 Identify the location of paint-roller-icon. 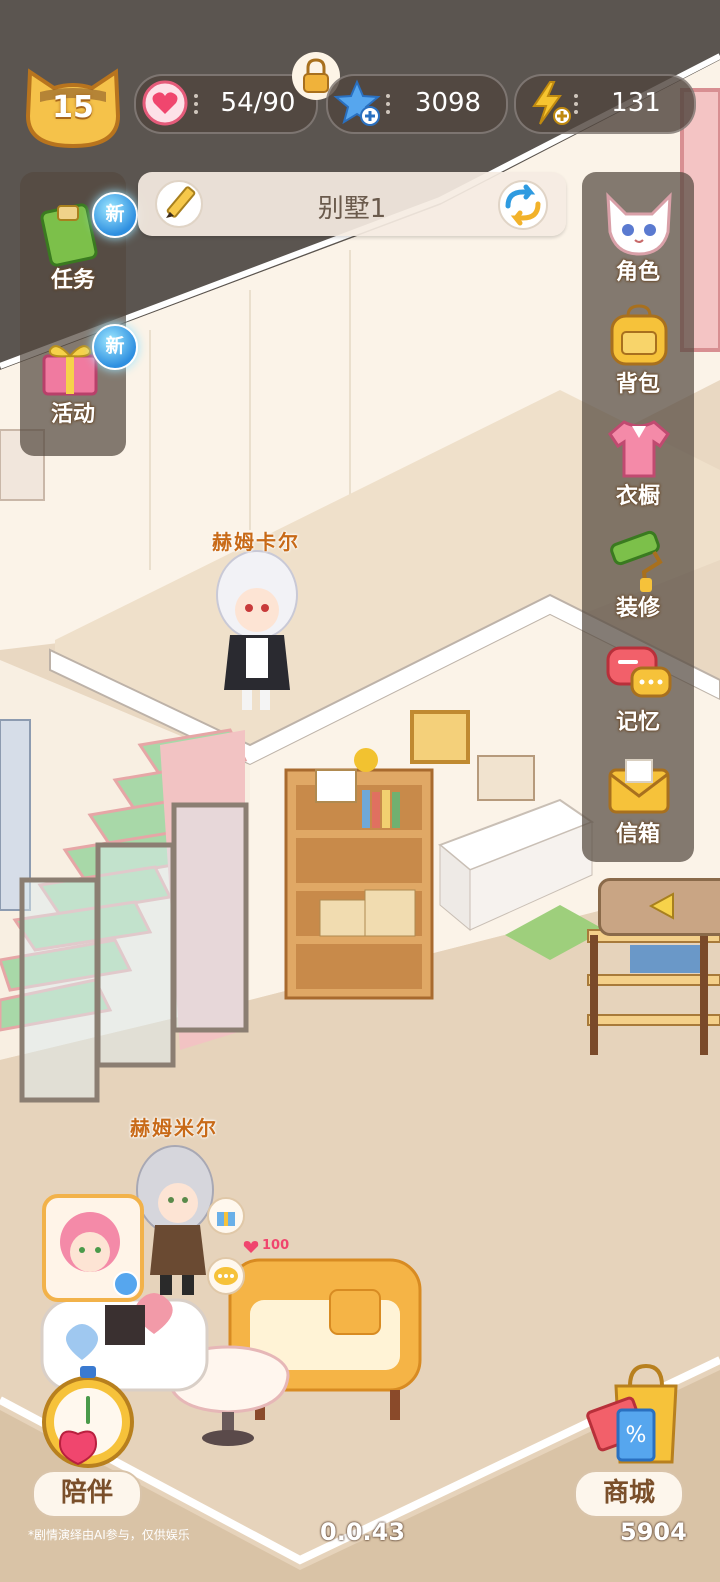
(636, 561).